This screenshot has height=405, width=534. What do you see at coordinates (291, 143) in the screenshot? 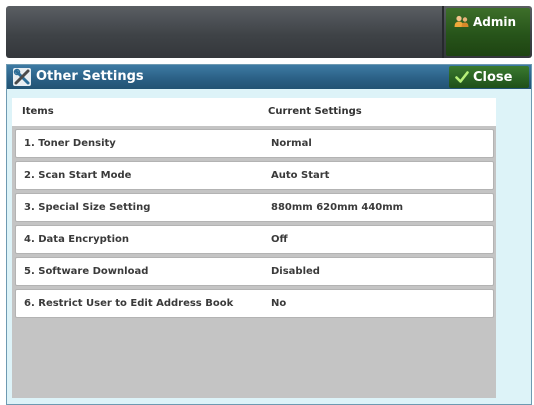
I see `row-setting-value: Normal` at bounding box center [291, 143].